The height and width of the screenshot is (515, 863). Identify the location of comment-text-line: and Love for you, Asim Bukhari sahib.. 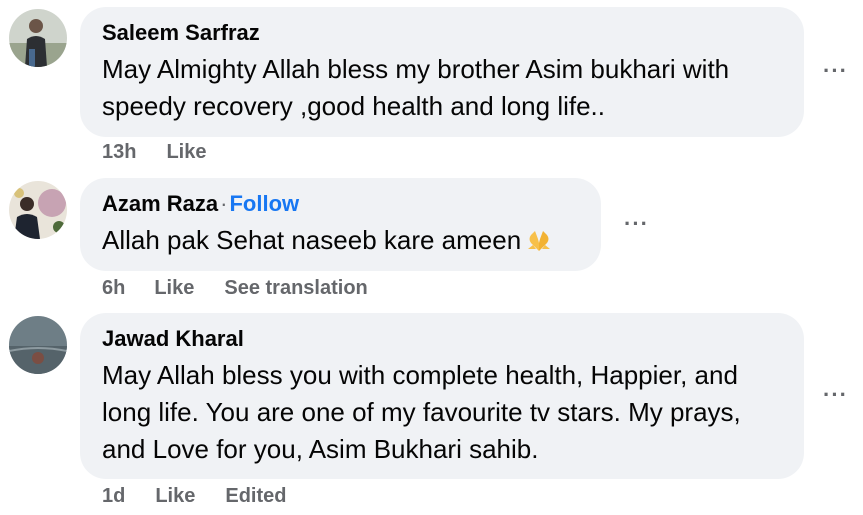
(320, 449).